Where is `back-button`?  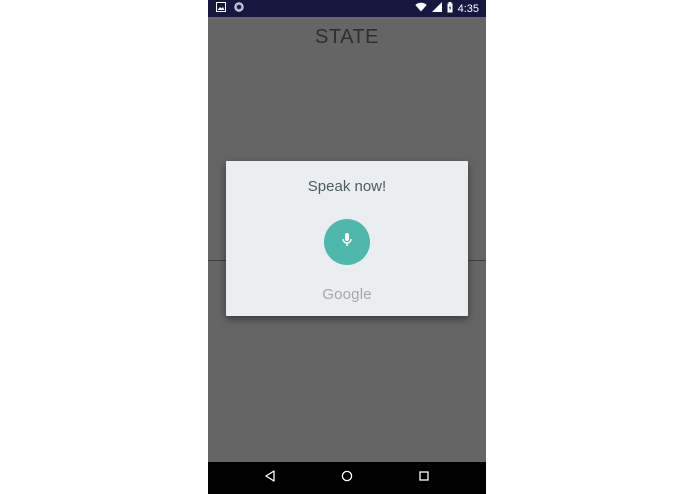
back-button is located at coordinates (270, 478).